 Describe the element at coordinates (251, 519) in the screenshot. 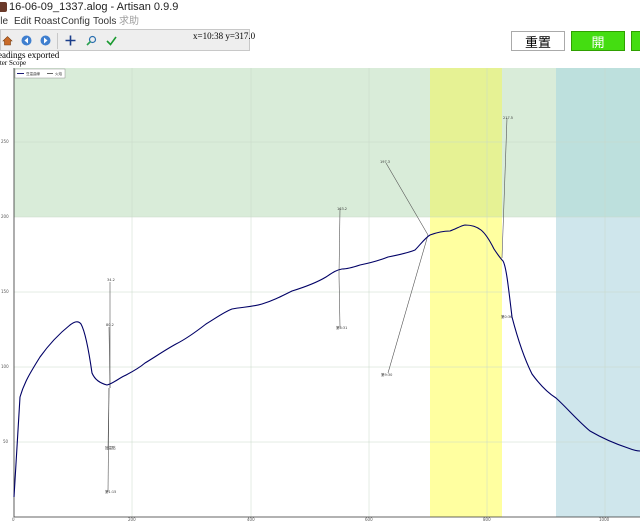

I see `x-tick-label: 400` at that location.